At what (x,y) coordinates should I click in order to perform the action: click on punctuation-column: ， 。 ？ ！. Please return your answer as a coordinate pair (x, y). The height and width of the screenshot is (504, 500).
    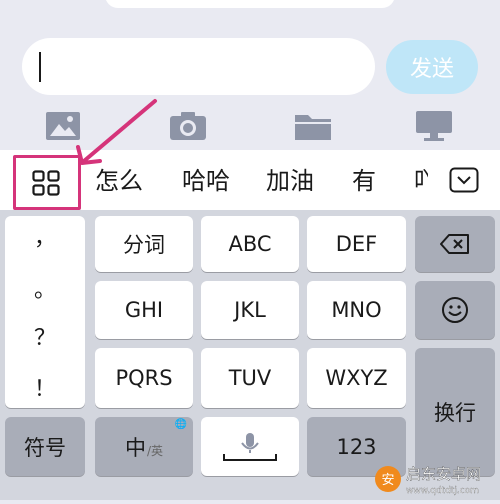
    Looking at the image, I should click on (45, 312).